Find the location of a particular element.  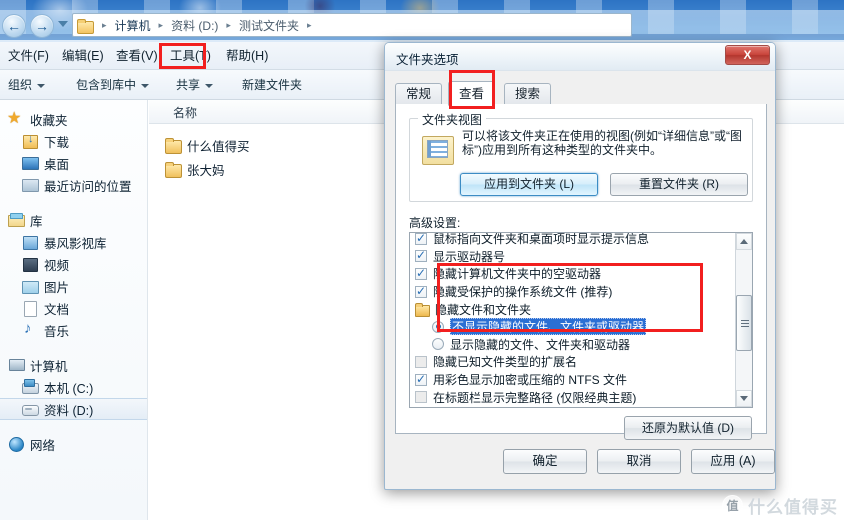

ok-button: 确定 is located at coordinates (545, 461).